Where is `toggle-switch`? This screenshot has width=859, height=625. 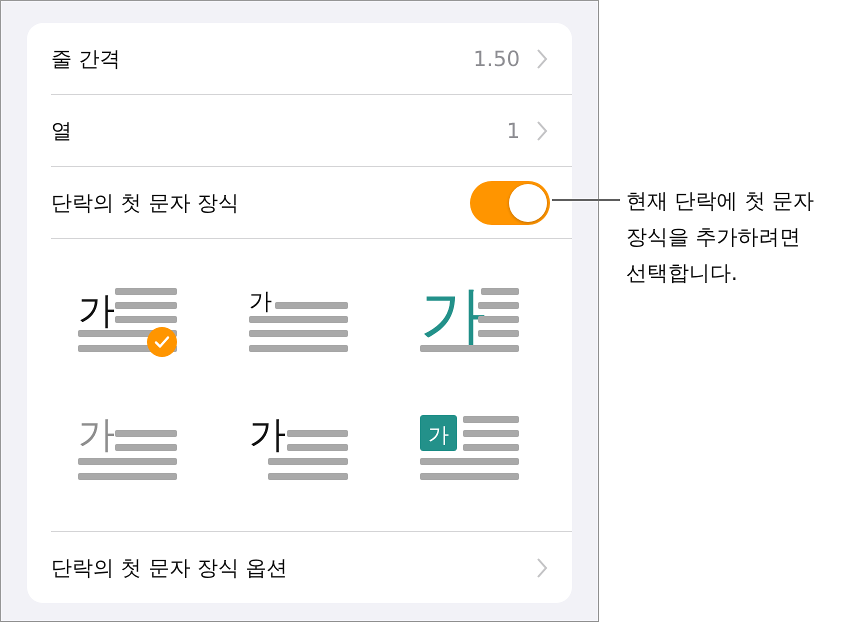
toggle-switch is located at coordinates (510, 202).